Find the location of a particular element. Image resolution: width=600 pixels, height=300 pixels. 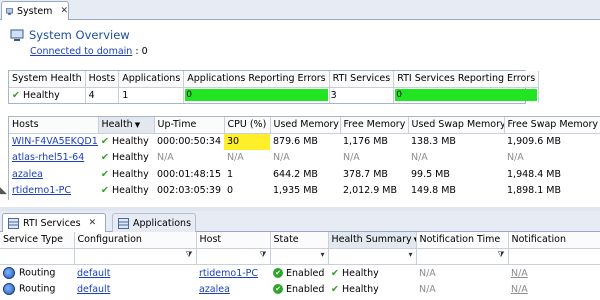

system-health-value: Healthy is located at coordinates (41, 95).